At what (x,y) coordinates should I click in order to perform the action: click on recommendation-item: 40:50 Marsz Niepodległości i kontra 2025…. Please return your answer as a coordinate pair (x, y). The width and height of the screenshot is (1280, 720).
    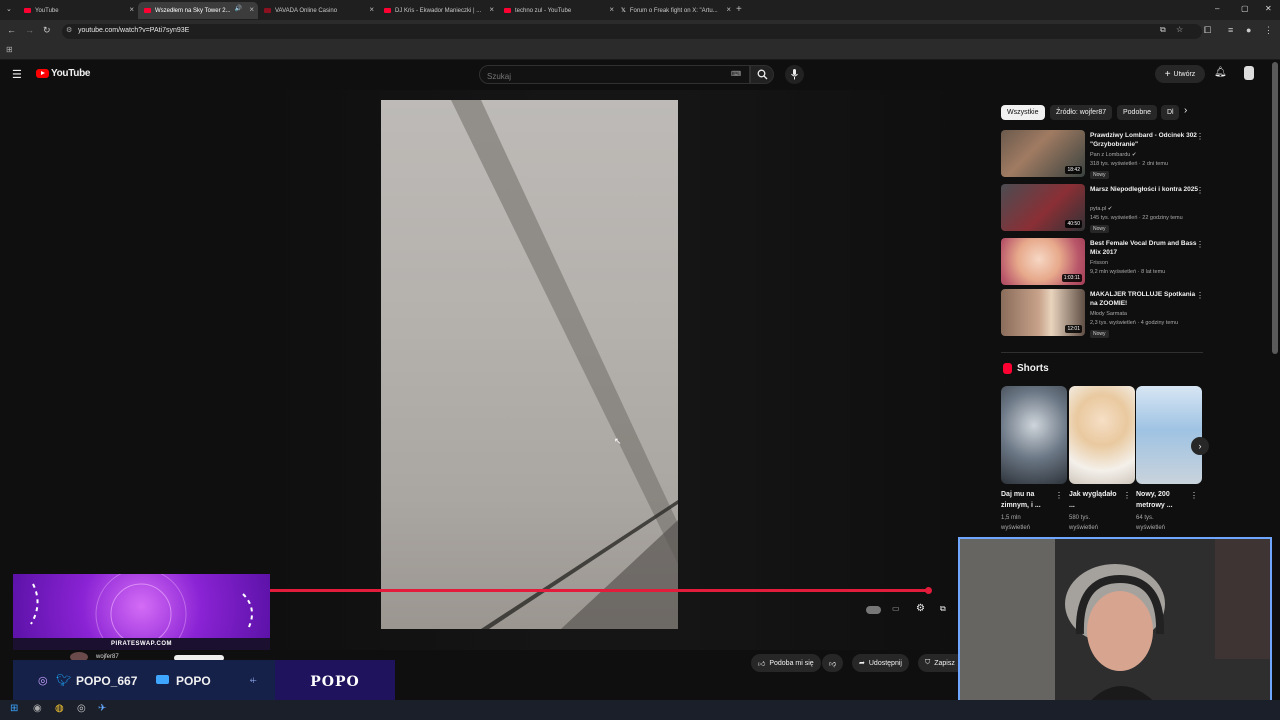
    Looking at the image, I should click on (1102, 209).